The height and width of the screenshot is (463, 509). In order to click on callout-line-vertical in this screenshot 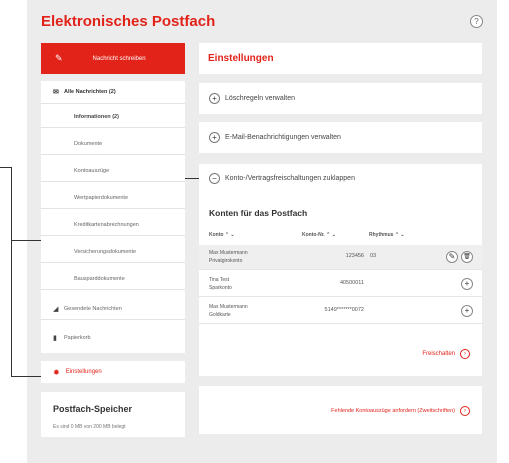, I will do `click(11, 272)`.